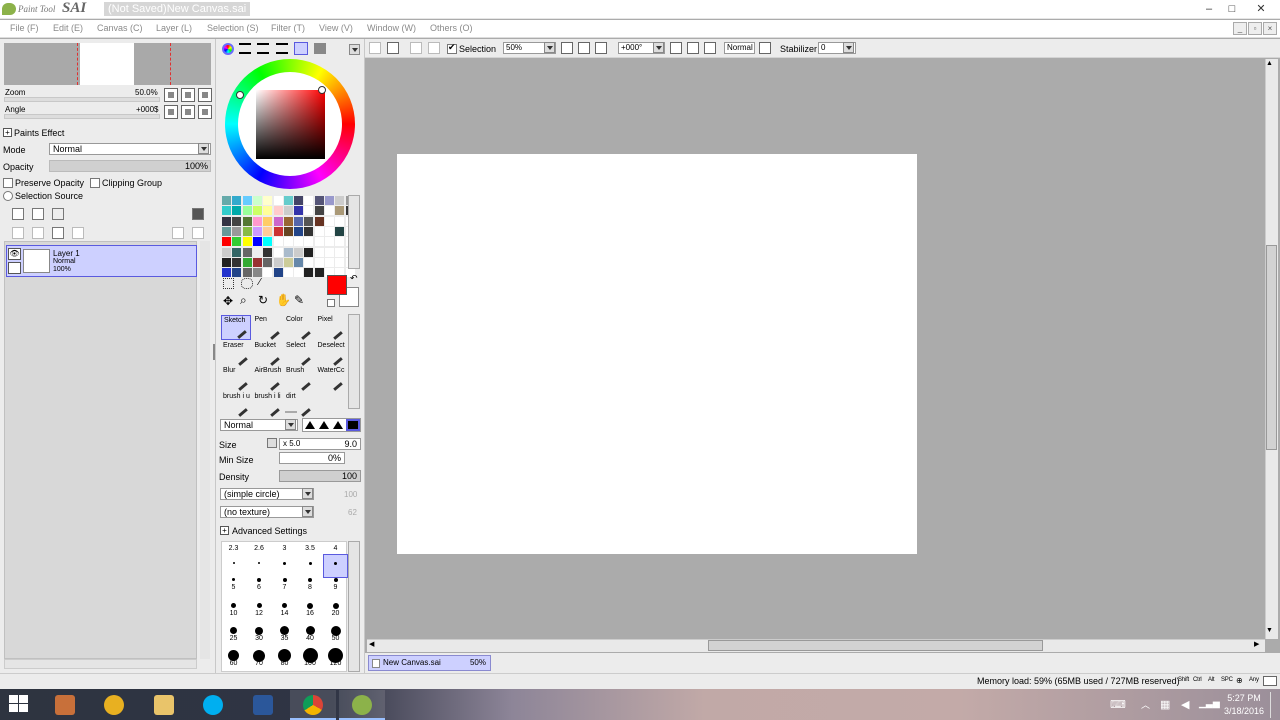 The image size is (1280, 720). What do you see at coordinates (331, 378) in the screenshot?
I see `tool-watercc: WaterCc` at bounding box center [331, 378].